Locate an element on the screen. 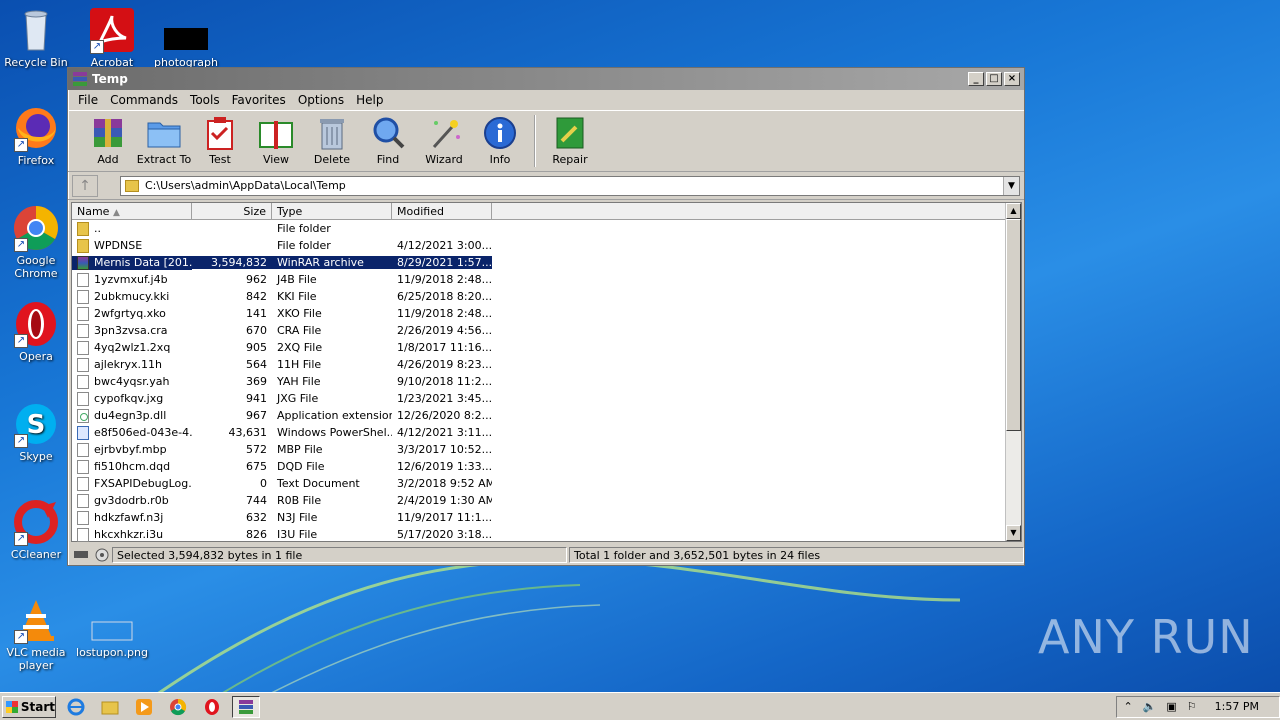  add-button: Add is located at coordinates (108, 140).